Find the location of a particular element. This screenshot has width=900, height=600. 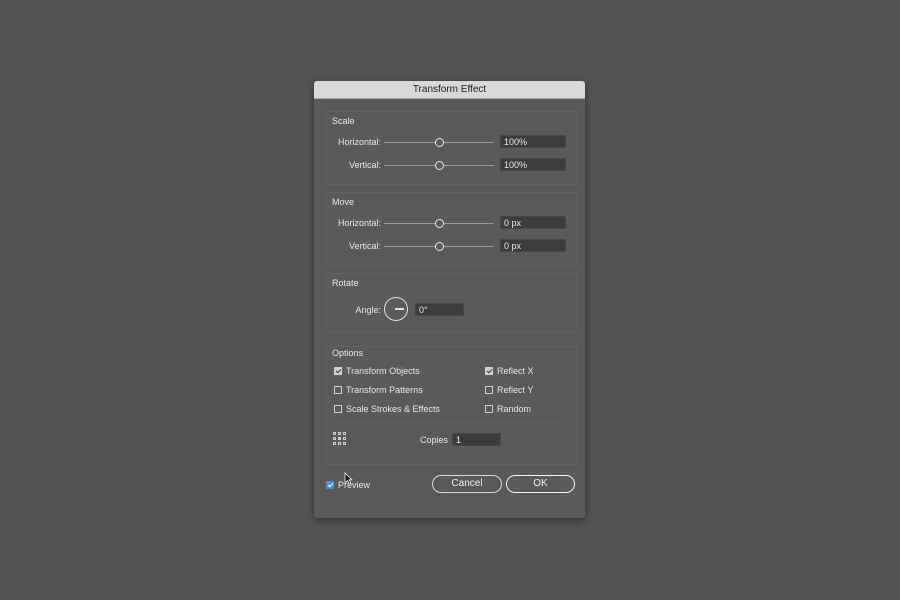

random-checkbox is located at coordinates (489, 409).